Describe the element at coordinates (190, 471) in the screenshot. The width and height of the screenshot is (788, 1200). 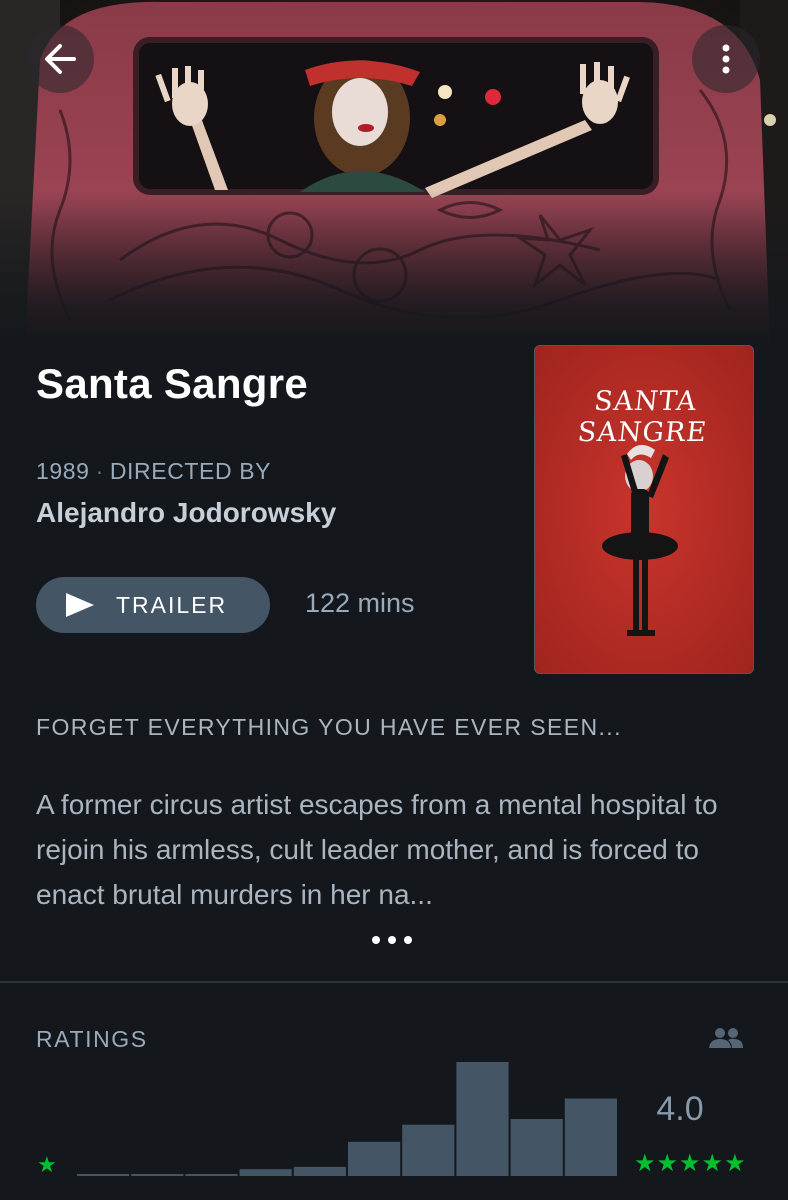
I see `directed-by-label: DIRECTED BY` at that location.